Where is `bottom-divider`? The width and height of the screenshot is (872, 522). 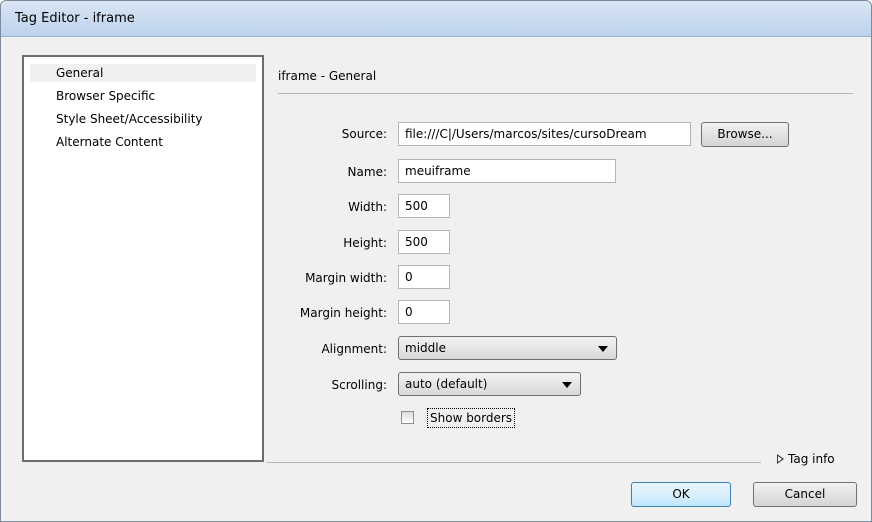 bottom-divider is located at coordinates (514, 462).